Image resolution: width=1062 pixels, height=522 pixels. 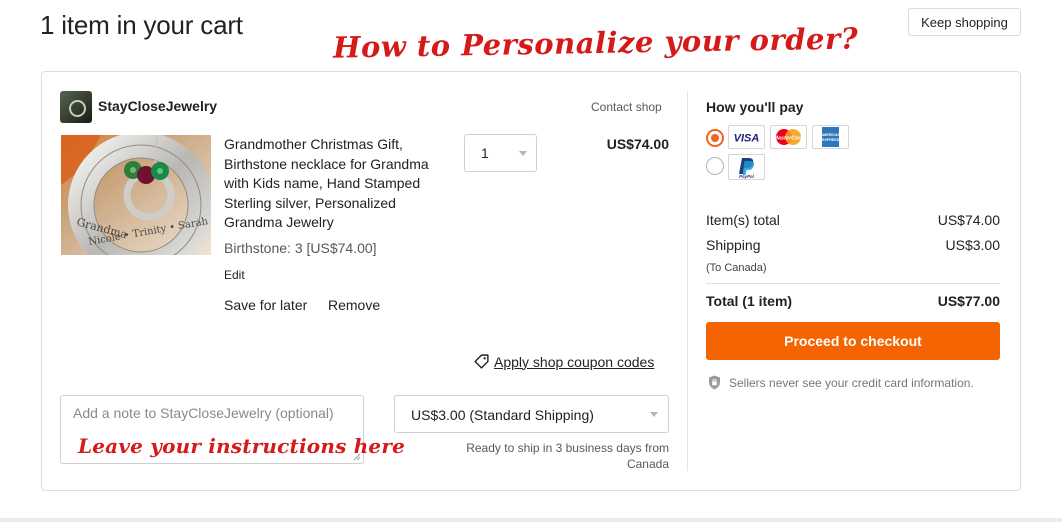 I want to click on edit-link: Edit, so click(x=234, y=275).